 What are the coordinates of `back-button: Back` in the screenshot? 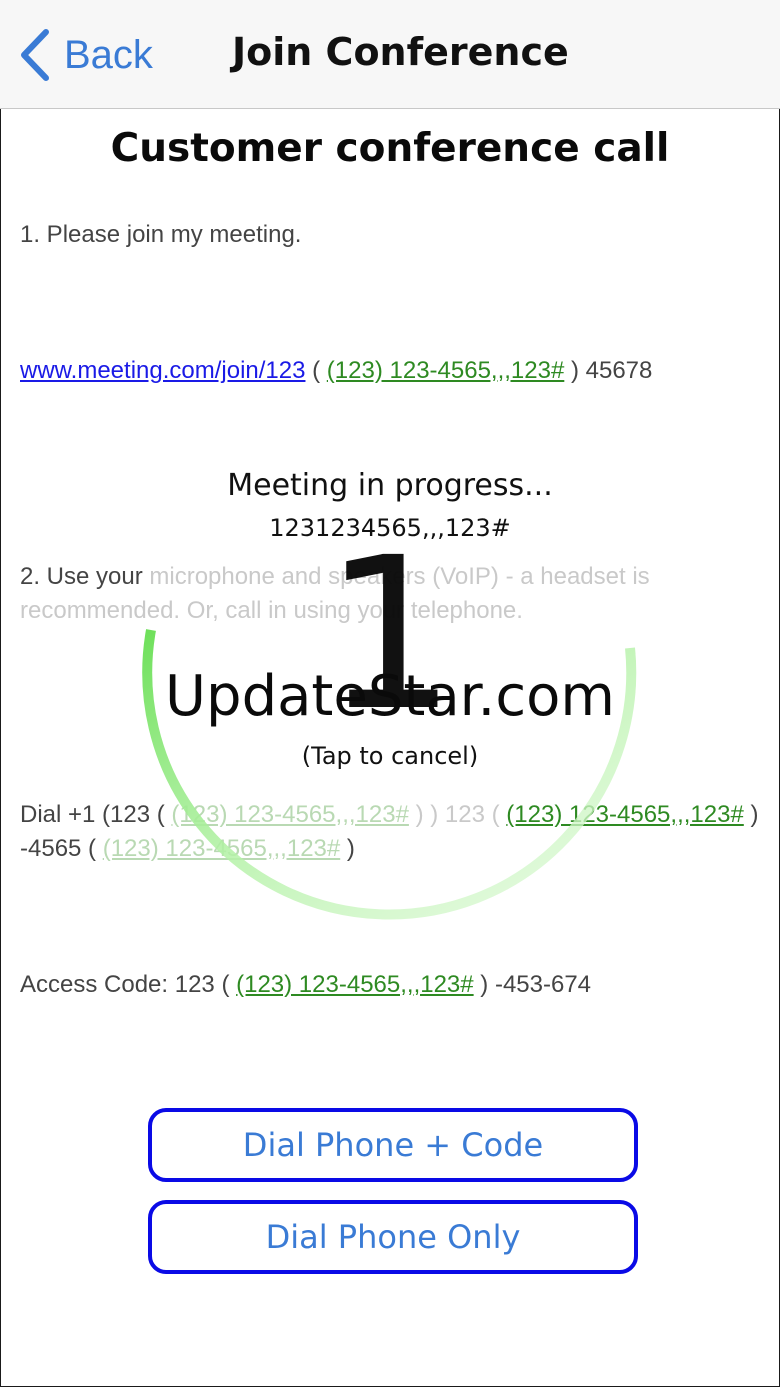 It's located at (85, 55).